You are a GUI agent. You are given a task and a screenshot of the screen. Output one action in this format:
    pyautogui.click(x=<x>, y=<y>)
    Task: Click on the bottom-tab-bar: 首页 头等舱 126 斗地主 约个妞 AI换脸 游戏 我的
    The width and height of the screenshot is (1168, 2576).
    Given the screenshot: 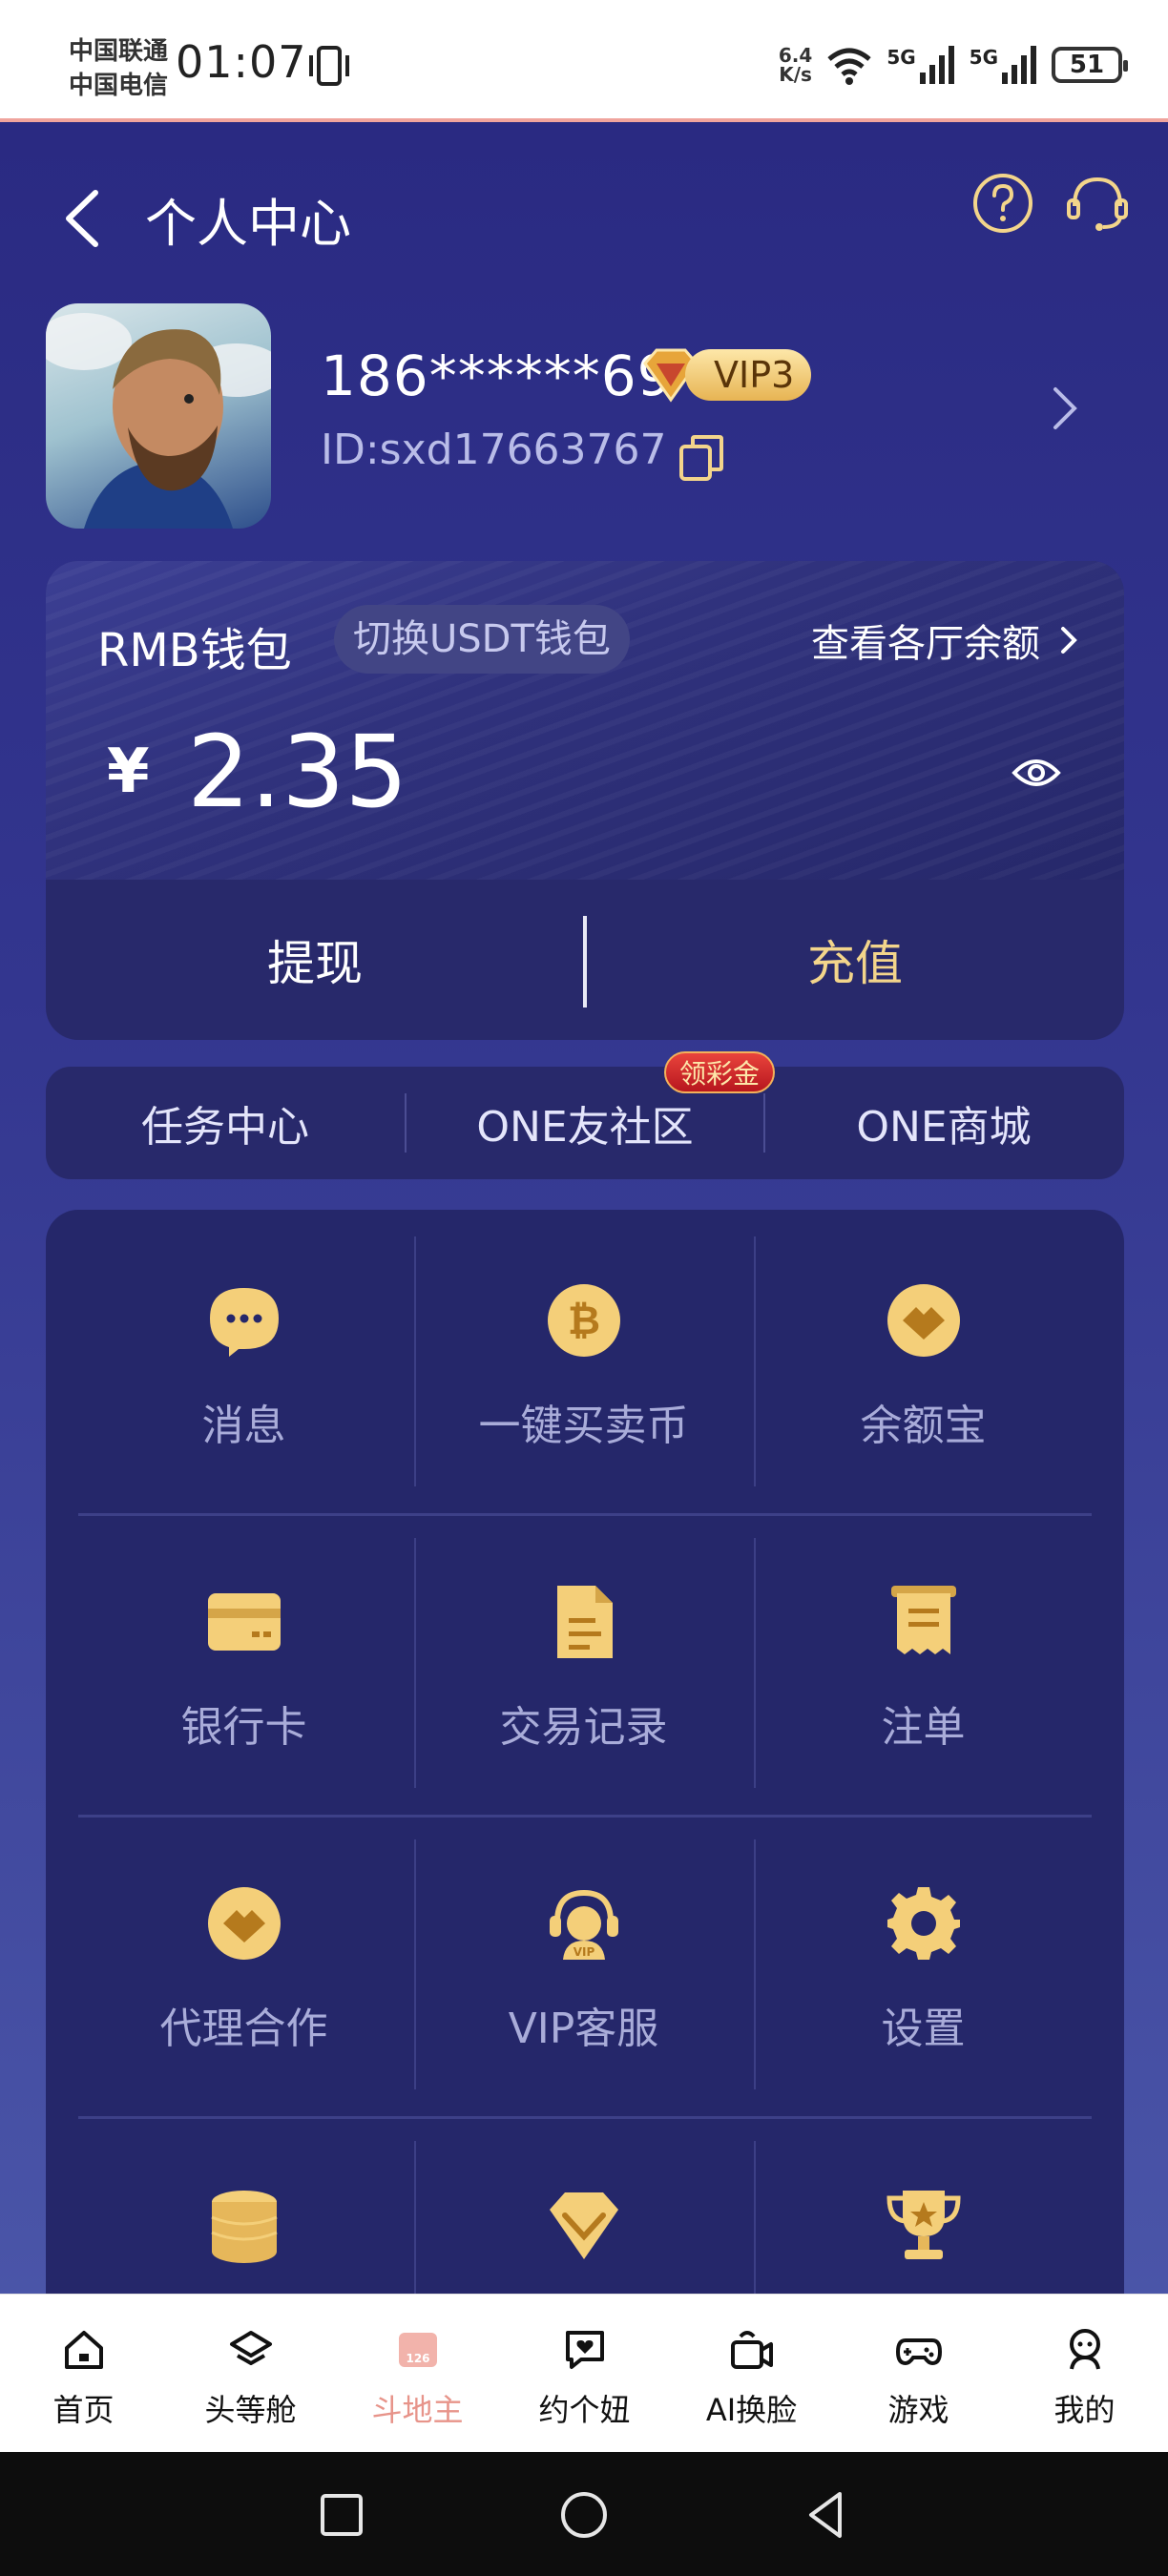 What is the action you would take?
    pyautogui.click(x=584, y=2373)
    